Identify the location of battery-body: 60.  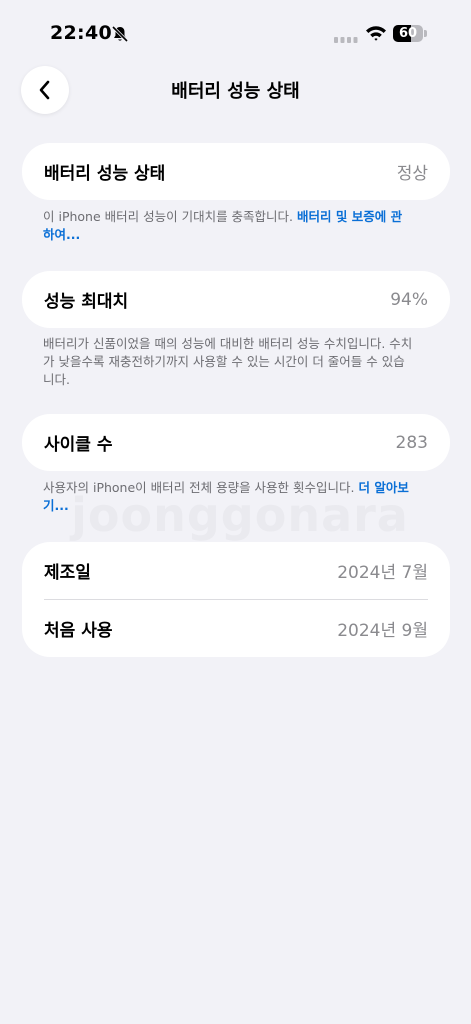
(408, 33).